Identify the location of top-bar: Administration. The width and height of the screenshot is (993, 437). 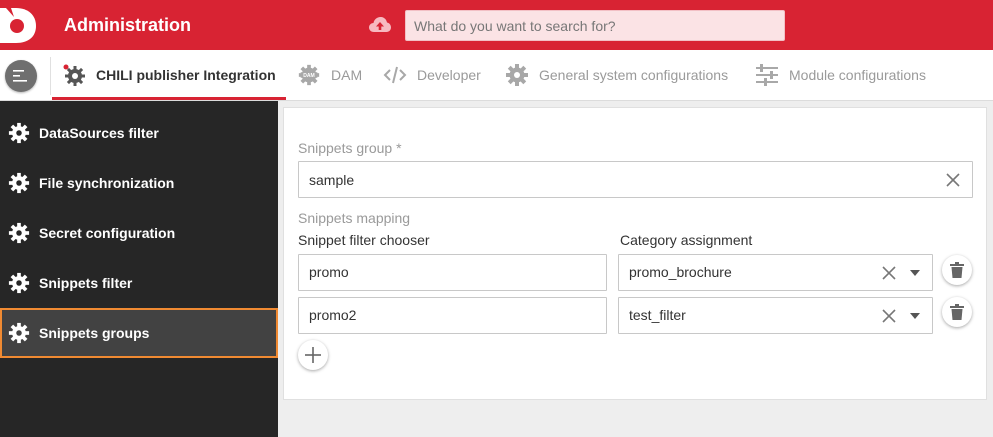
(496, 25).